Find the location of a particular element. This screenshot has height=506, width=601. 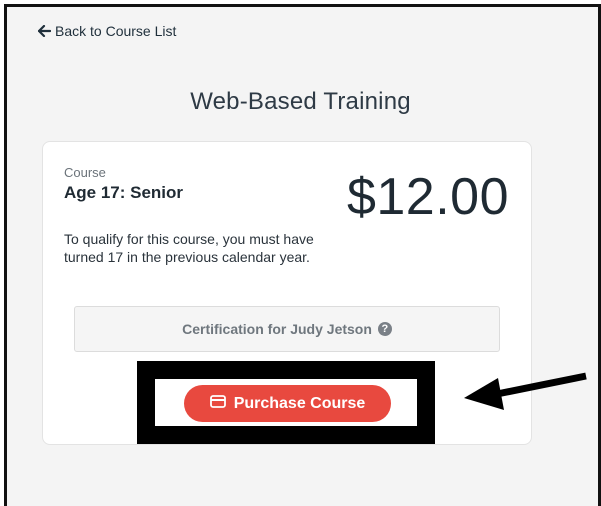

back-link-label: Back to Course List is located at coordinates (116, 31).